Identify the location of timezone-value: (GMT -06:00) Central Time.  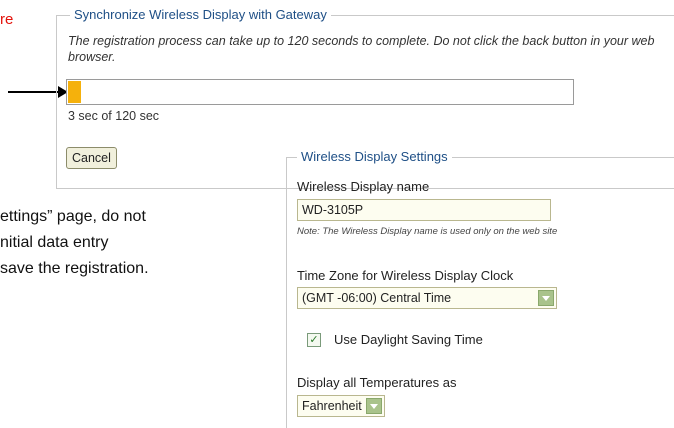
(377, 298).